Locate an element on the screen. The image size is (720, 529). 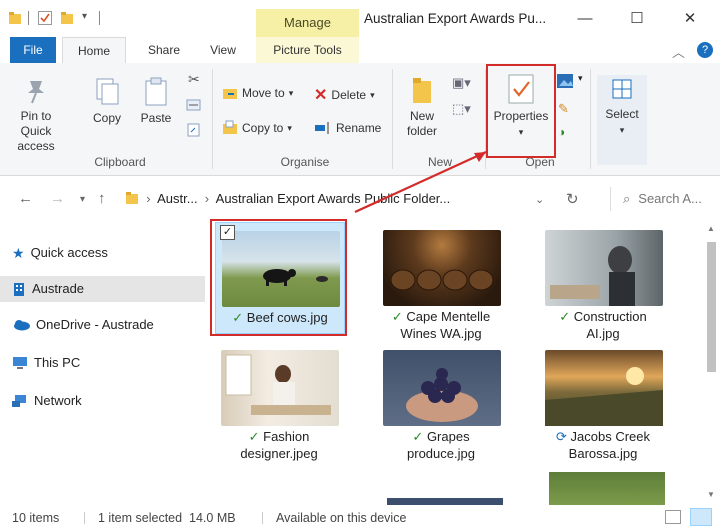
maximize-button: ☐ is located at coordinates (637, 19).